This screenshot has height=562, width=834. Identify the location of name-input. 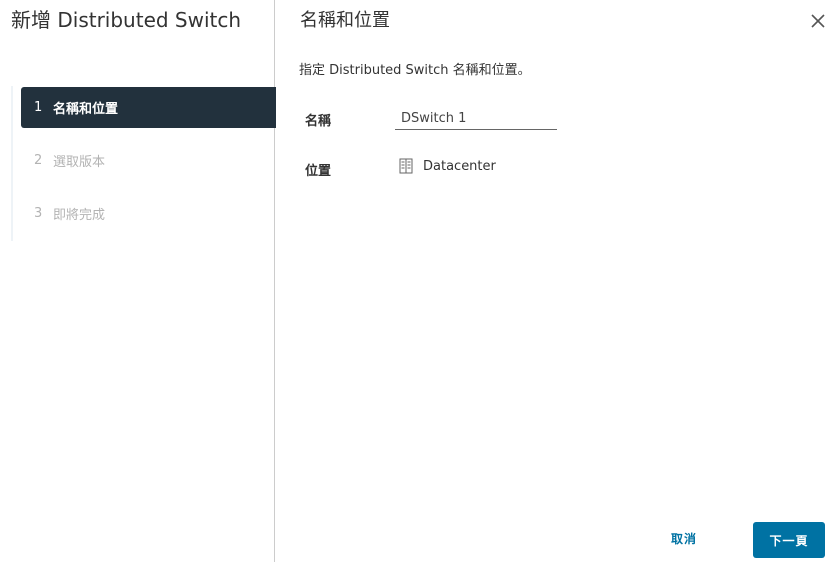
(476, 119).